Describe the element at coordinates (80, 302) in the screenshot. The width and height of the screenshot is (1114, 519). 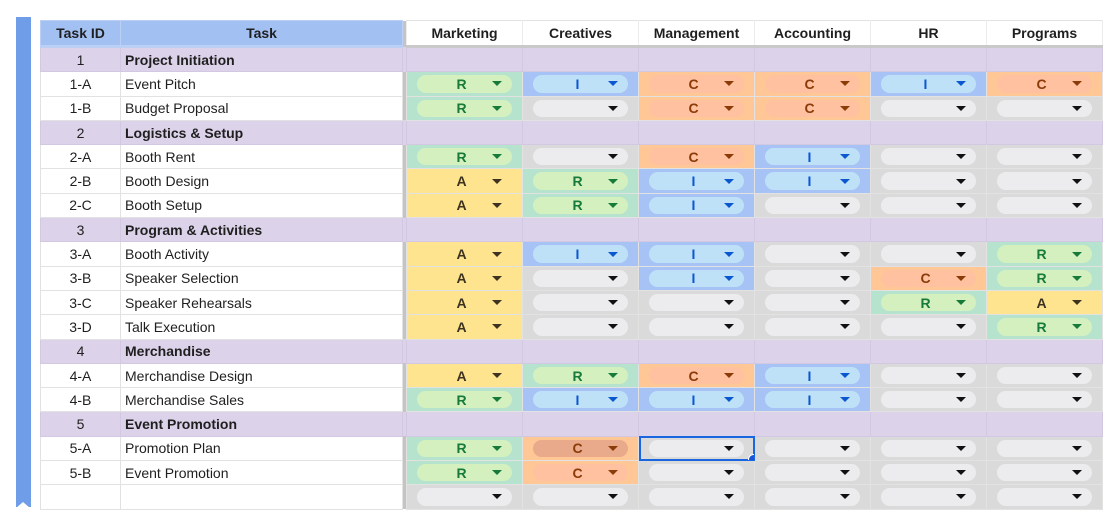
I see `task-id-cell: 3-C` at that location.